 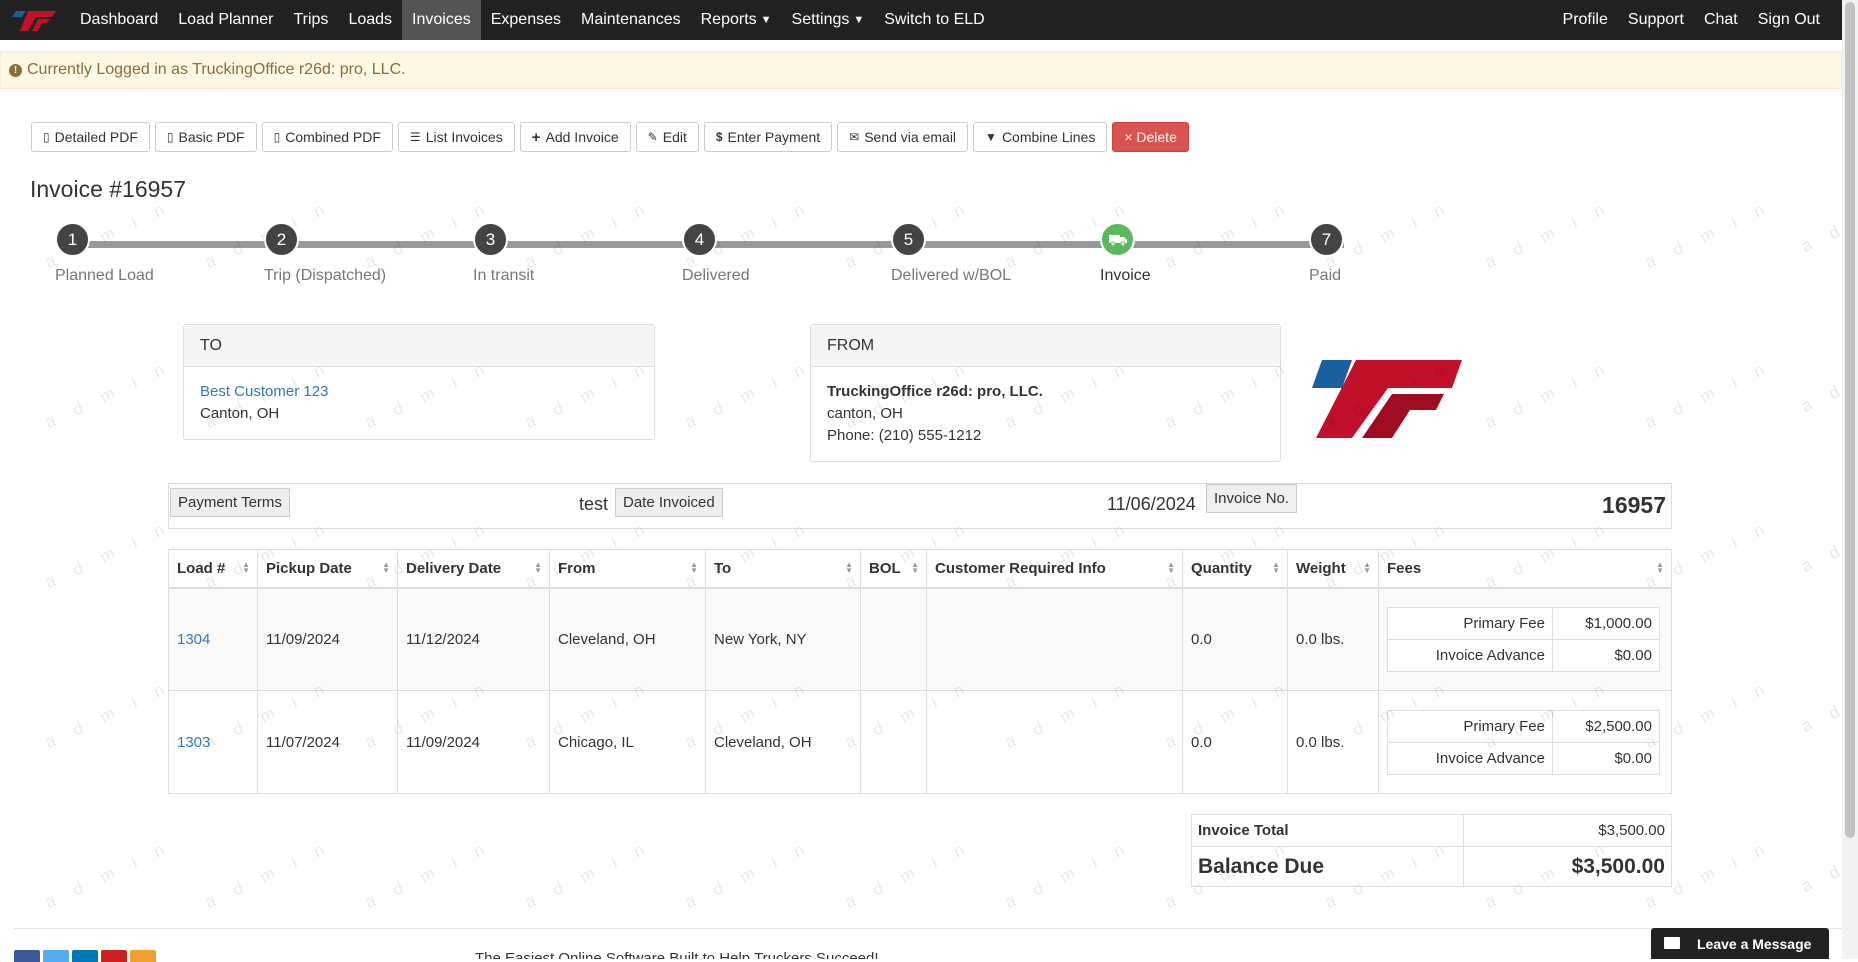 What do you see at coordinates (310, 20) in the screenshot?
I see `nav-trips: Trips` at bounding box center [310, 20].